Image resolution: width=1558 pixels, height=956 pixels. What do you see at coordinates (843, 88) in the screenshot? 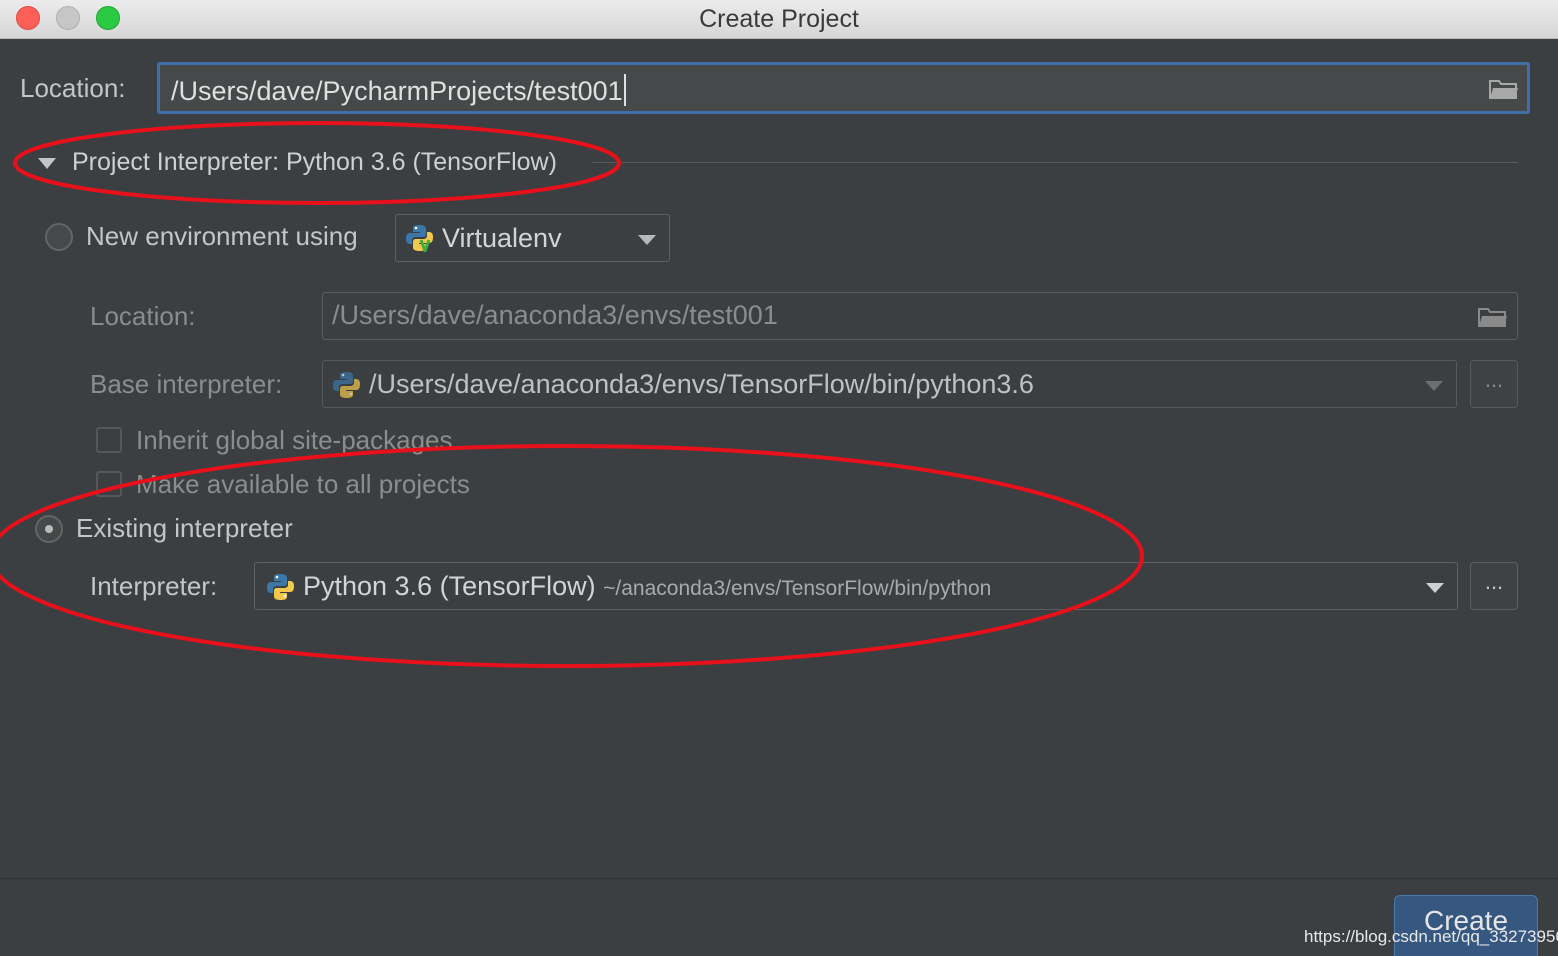
I see `project-location-field: /Users/dave/PycharmProjects/test001` at bounding box center [843, 88].